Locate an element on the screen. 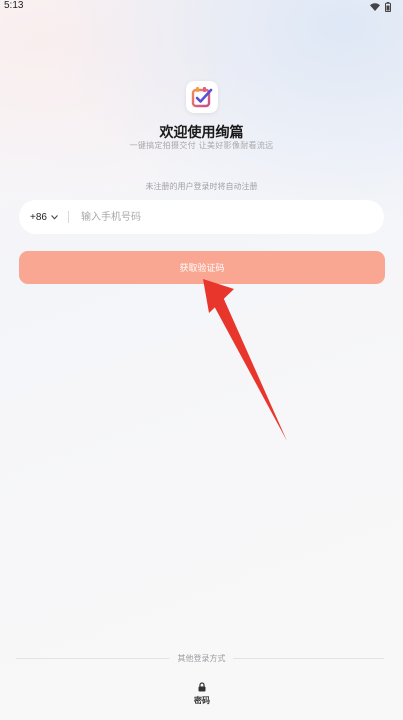 This screenshot has width=403, height=720. country-code-select: +86 is located at coordinates (44, 217).